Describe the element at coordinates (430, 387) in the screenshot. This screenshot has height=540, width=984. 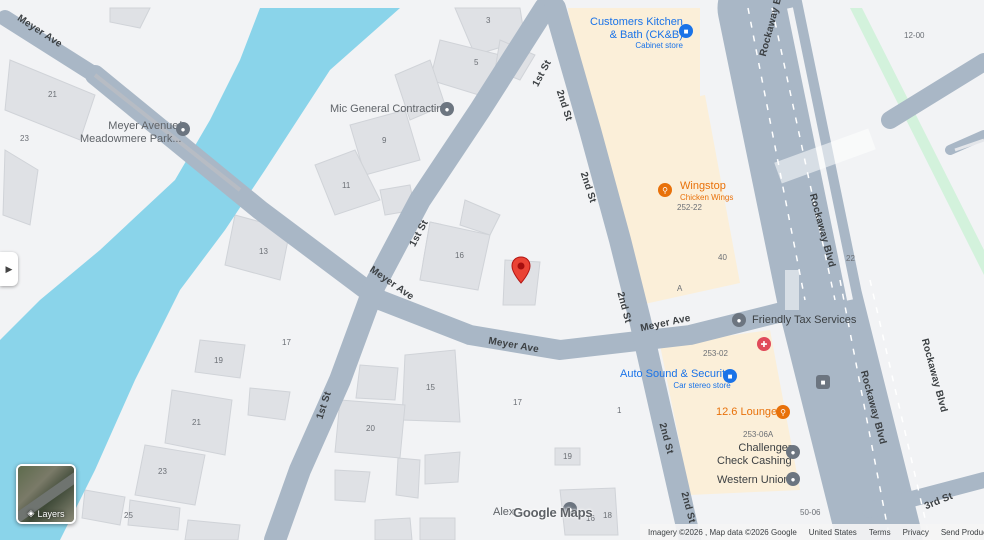
I see `house-number: 15` at that location.